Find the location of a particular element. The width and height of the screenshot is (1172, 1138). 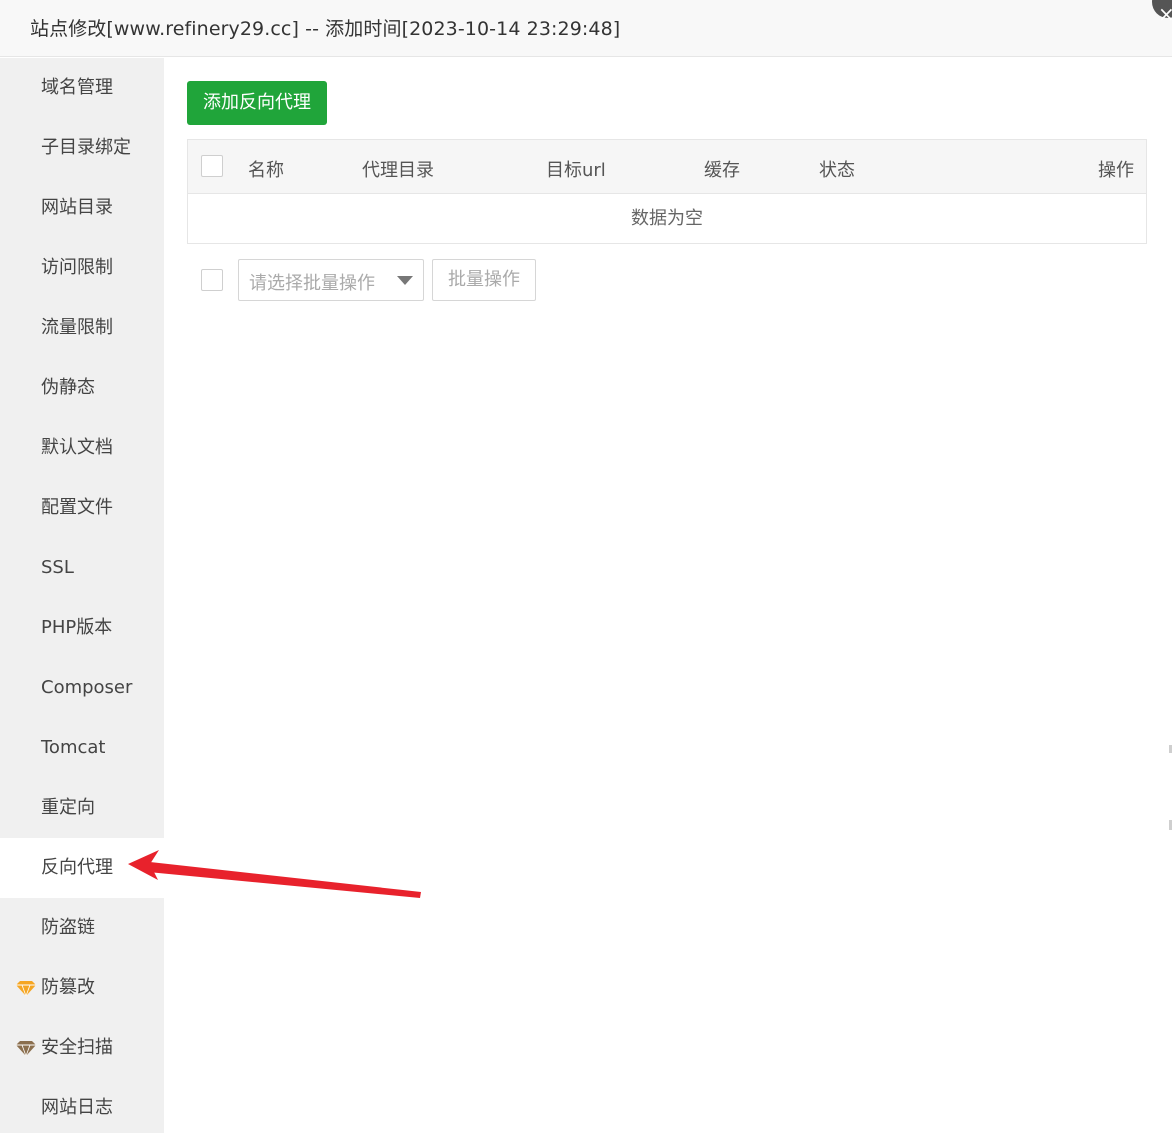

close-button: × is located at coordinates (1162, 13).